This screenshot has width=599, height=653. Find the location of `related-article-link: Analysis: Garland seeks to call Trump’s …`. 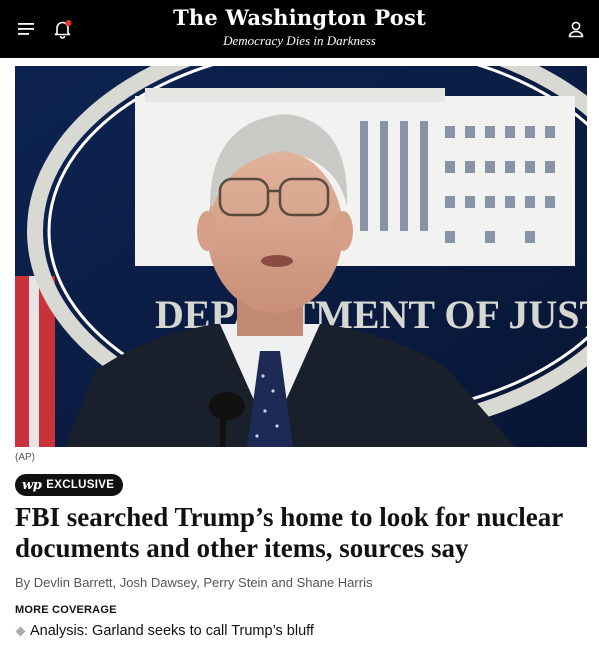

related-article-link: Analysis: Garland seeks to call Trump’s … is located at coordinates (164, 631).